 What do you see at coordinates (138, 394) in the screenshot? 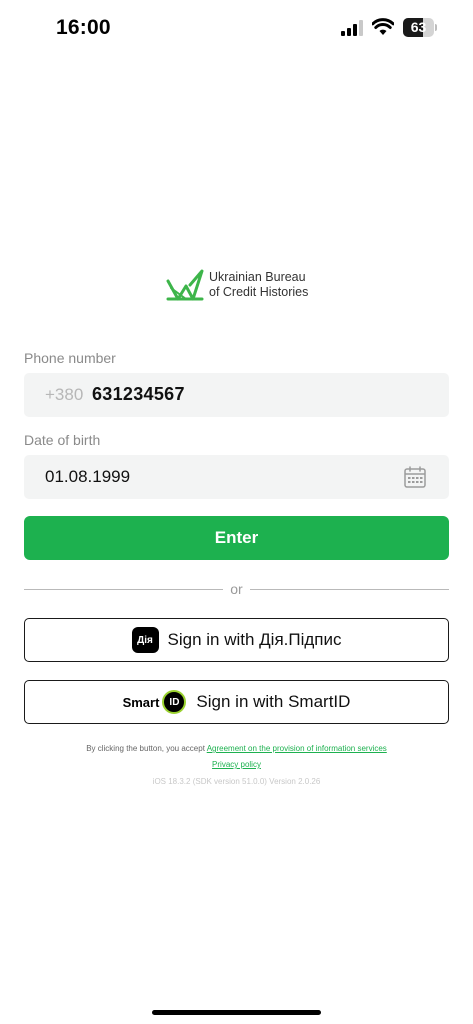
I see `phone-input: 631234567` at bounding box center [138, 394].